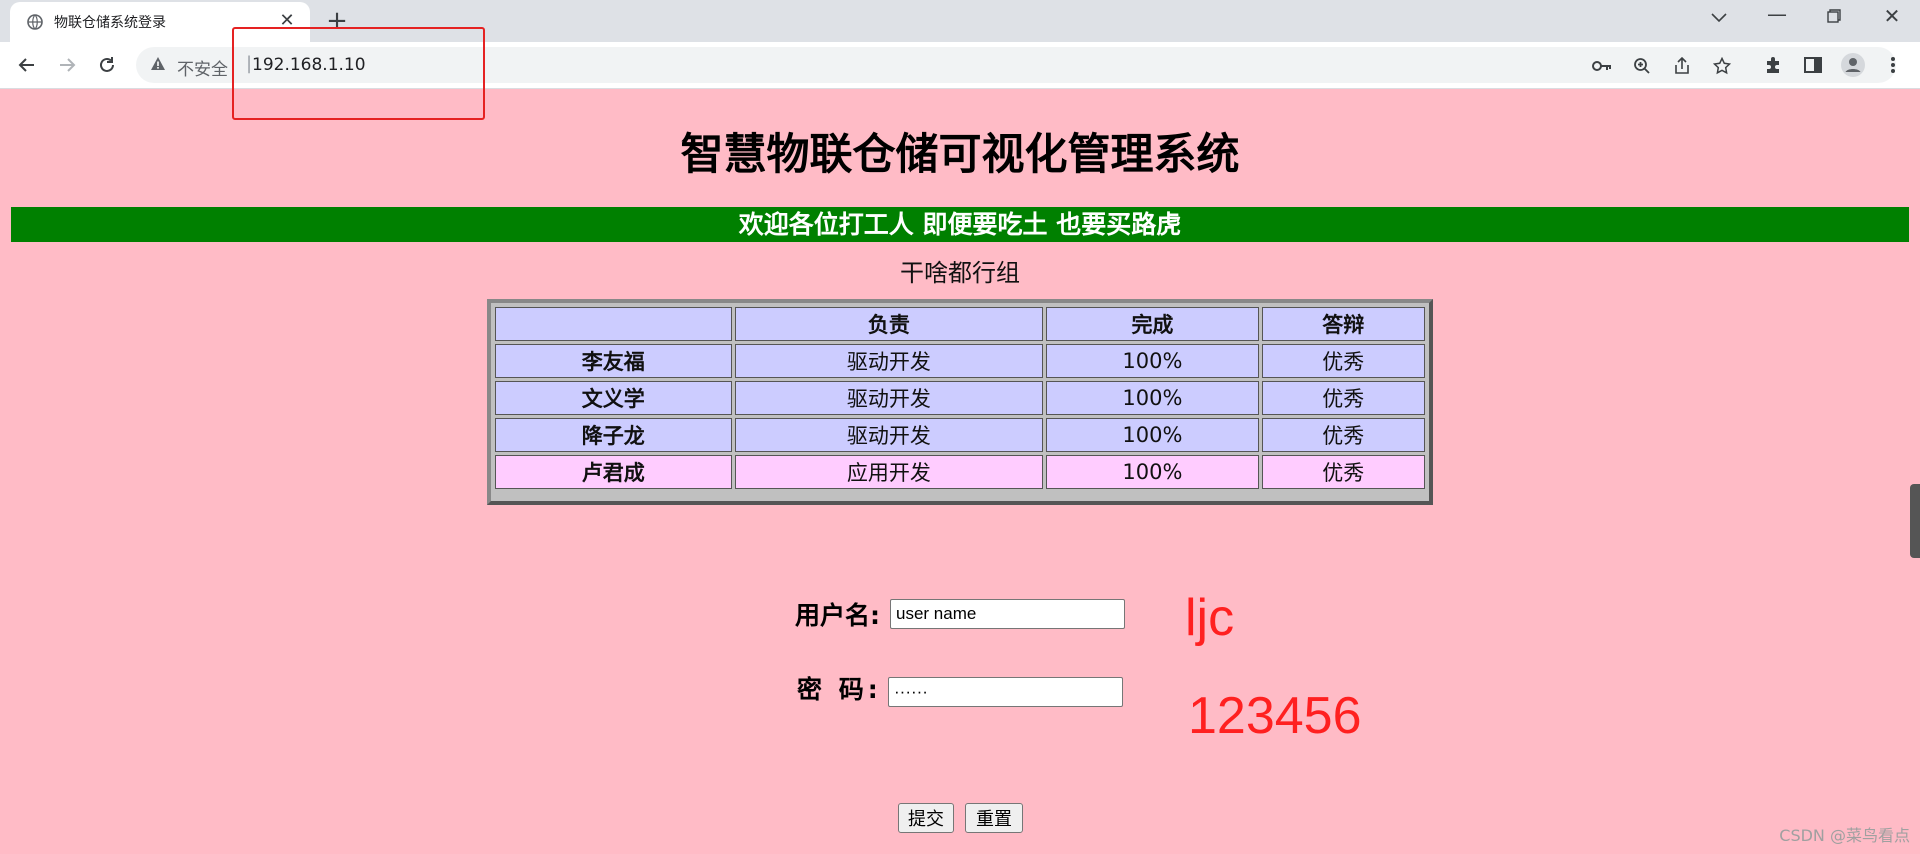 This screenshot has width=1920, height=854. What do you see at coordinates (960, 273) in the screenshot?
I see `group-name: 干啥都行组` at bounding box center [960, 273].